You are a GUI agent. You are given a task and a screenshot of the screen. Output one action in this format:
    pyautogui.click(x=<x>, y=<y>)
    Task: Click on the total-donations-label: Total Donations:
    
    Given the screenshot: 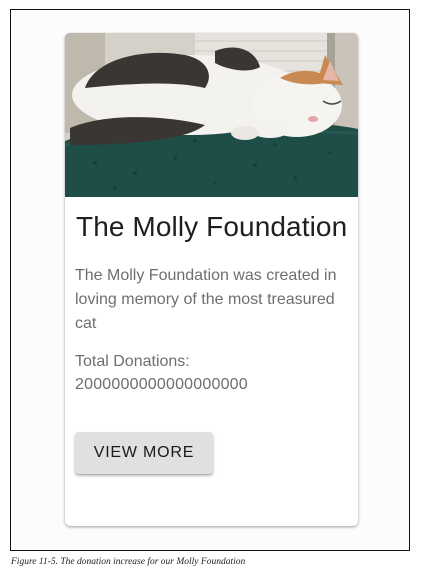 What is the action you would take?
    pyautogui.click(x=132, y=361)
    